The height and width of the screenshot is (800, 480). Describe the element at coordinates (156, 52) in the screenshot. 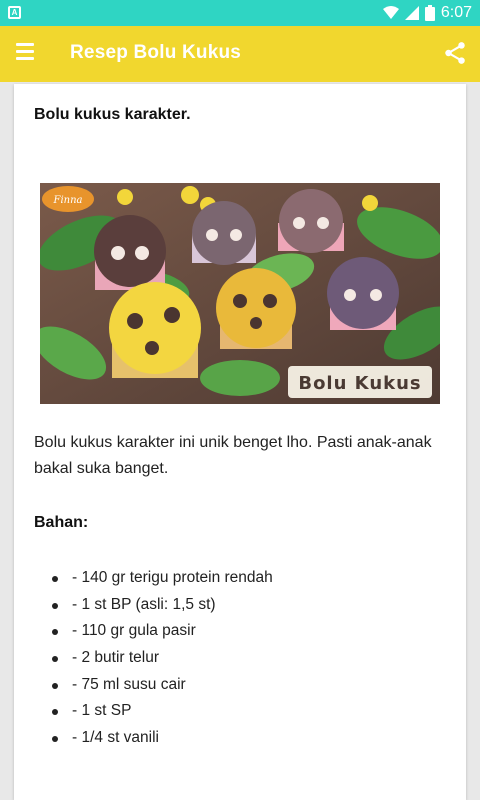

I see `app-title: Resep Bolu Kukus` at that location.